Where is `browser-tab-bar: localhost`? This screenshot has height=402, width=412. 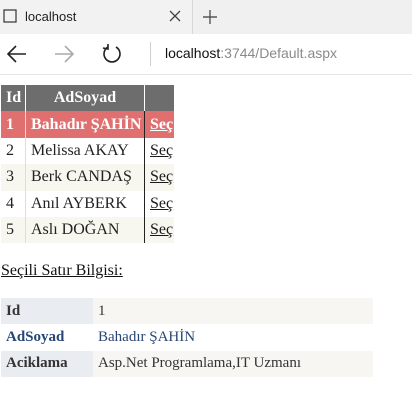
browser-tab-bar: localhost is located at coordinates (206, 17).